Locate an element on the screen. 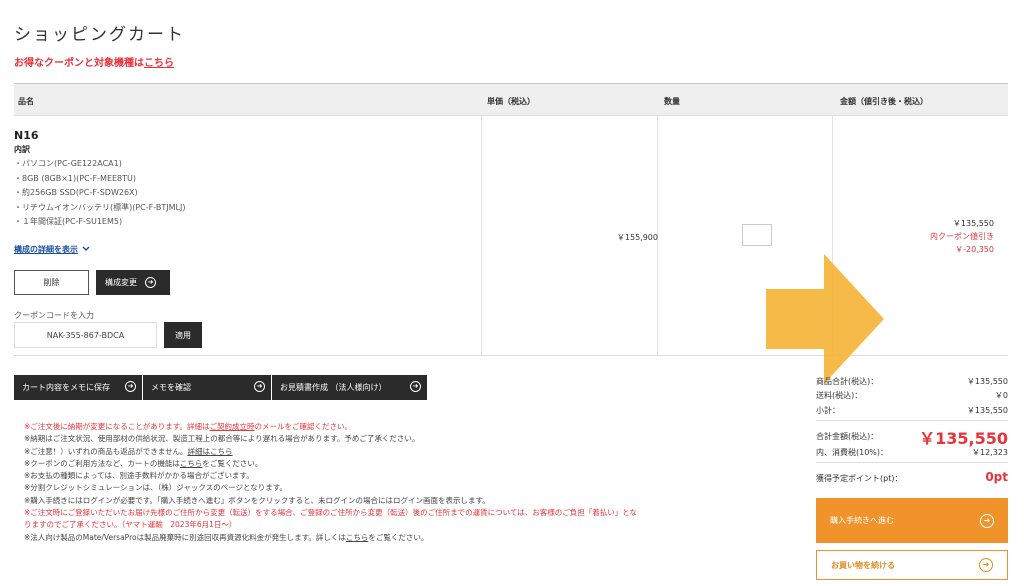 The image size is (1024, 586). save-memo-label: カート内容をメモに保存 is located at coordinates (66, 387).